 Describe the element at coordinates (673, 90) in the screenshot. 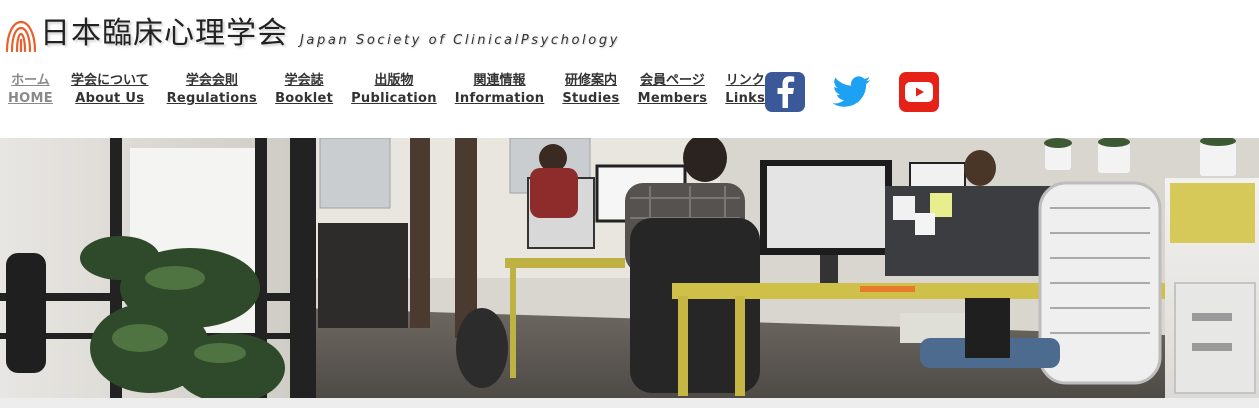

I see `nav-members: 会員ページ Members` at that location.